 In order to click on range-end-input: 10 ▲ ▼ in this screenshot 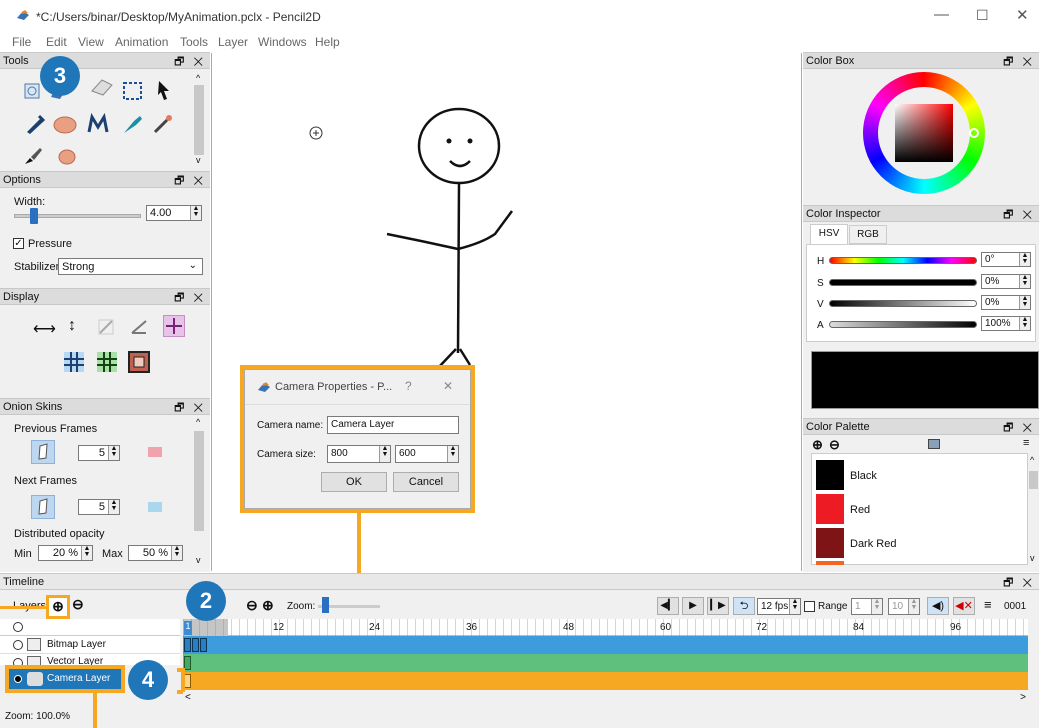, I will do `click(904, 606)`.